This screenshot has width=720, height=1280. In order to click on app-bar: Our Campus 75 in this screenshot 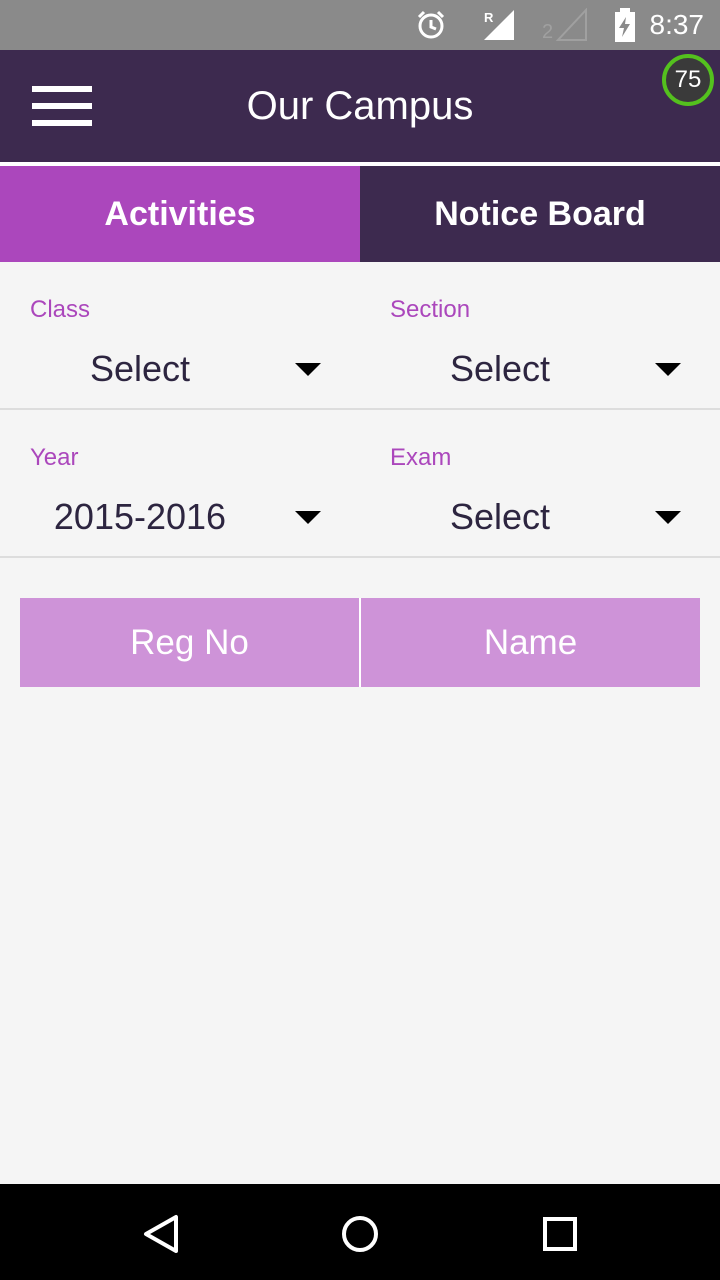, I will do `click(360, 106)`.